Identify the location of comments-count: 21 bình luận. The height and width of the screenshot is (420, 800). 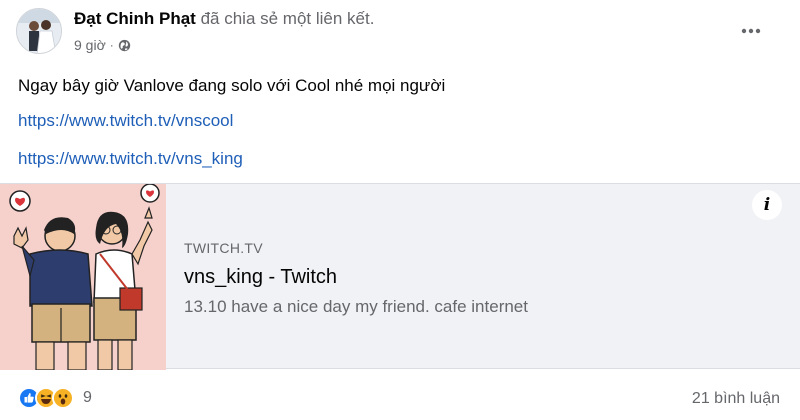
(736, 399).